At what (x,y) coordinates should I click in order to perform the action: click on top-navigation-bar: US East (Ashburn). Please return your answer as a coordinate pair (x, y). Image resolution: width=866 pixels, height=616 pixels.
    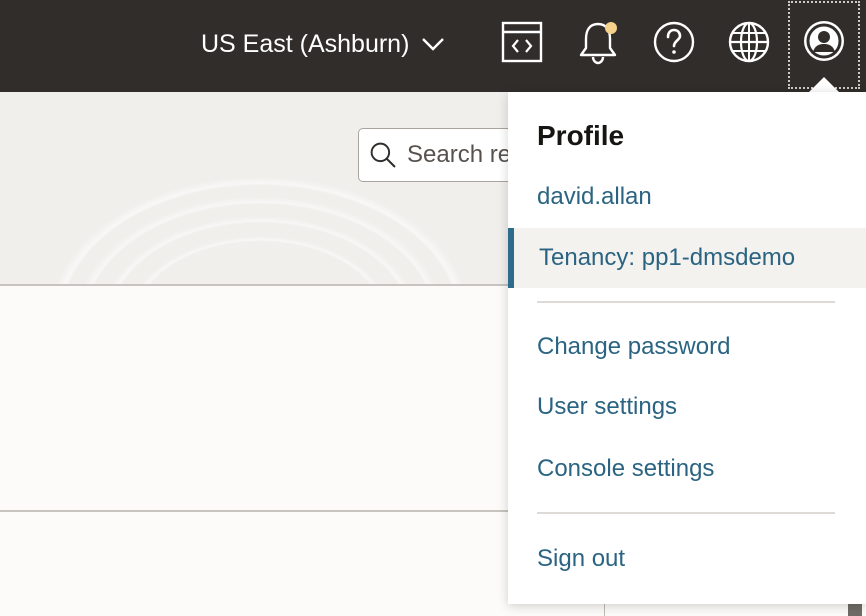
    Looking at the image, I should click on (433, 46).